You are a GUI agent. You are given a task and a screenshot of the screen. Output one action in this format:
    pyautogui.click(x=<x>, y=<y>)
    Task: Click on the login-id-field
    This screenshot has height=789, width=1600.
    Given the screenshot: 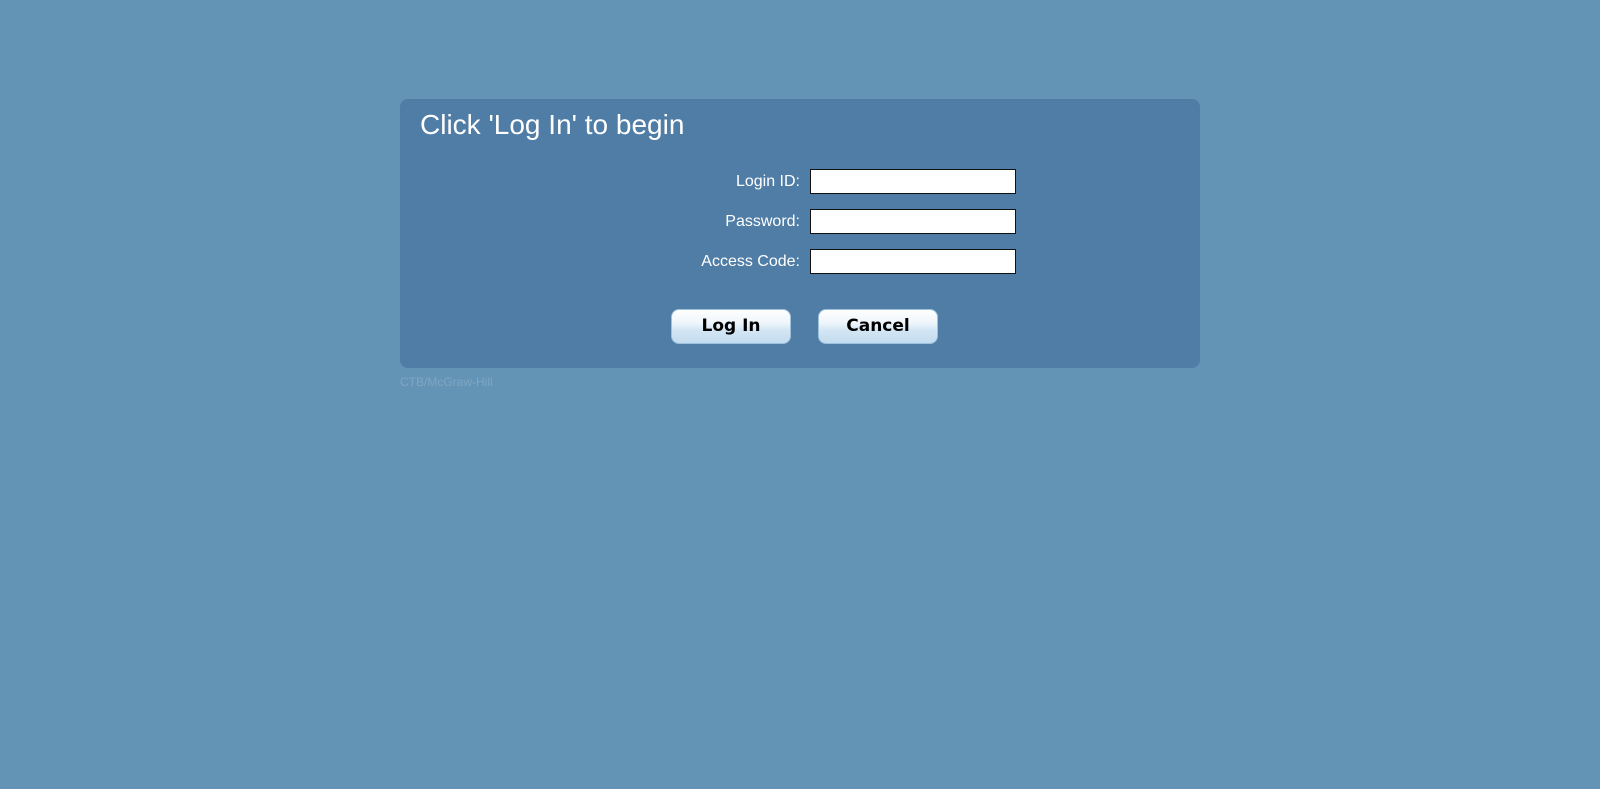 What is the action you would take?
    pyautogui.click(x=913, y=181)
    